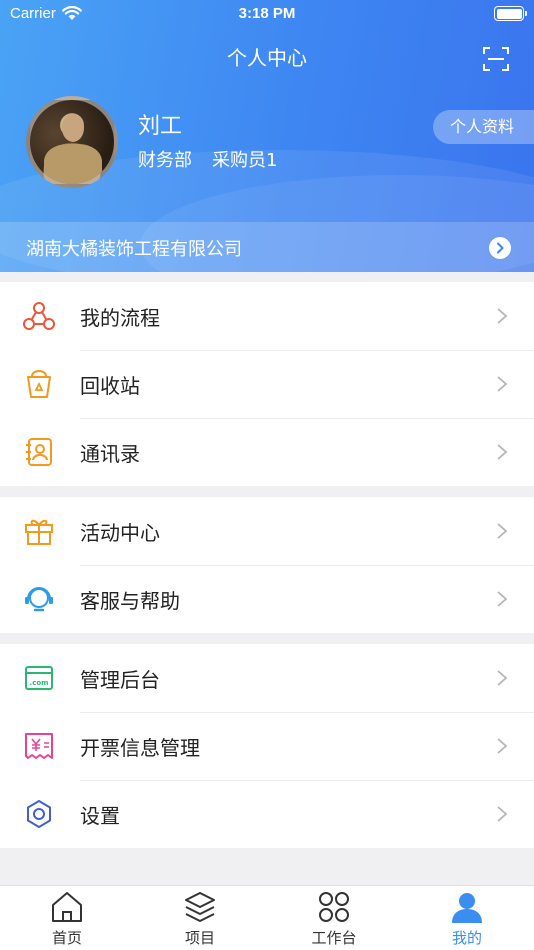 The image size is (534, 950). I want to click on battery-icon, so click(510, 13).